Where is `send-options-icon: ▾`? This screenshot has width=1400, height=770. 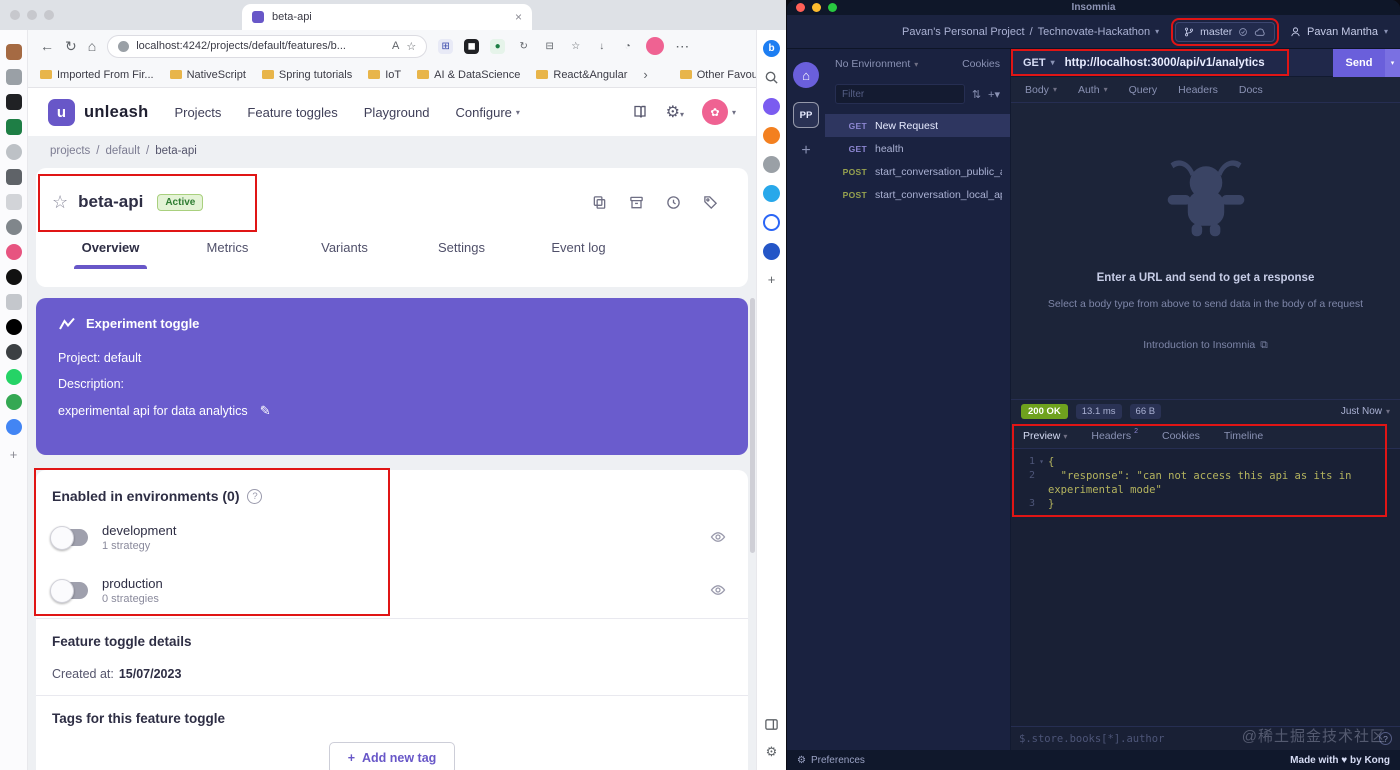 send-options-icon: ▾ is located at coordinates (1392, 62).